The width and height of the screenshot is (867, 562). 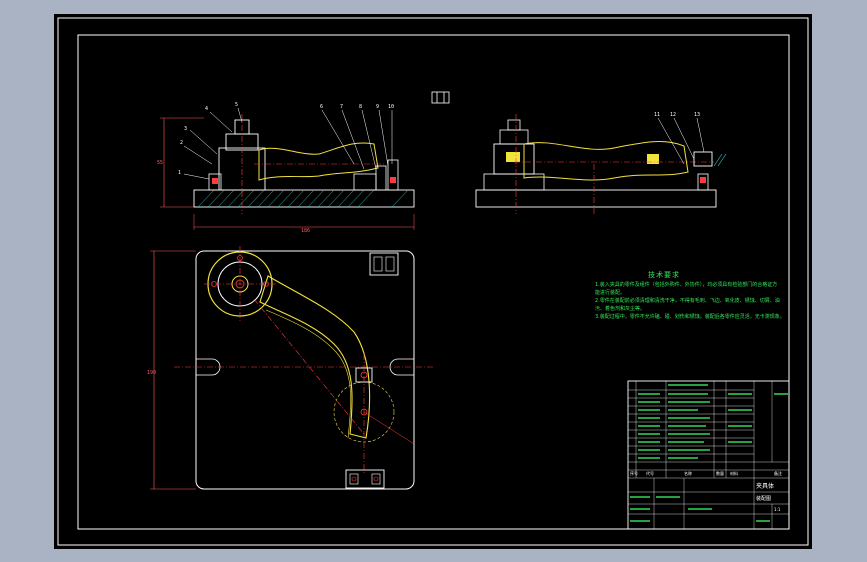 What do you see at coordinates (713, 421) in the screenshot?
I see `parts-list-rows` at bounding box center [713, 421].